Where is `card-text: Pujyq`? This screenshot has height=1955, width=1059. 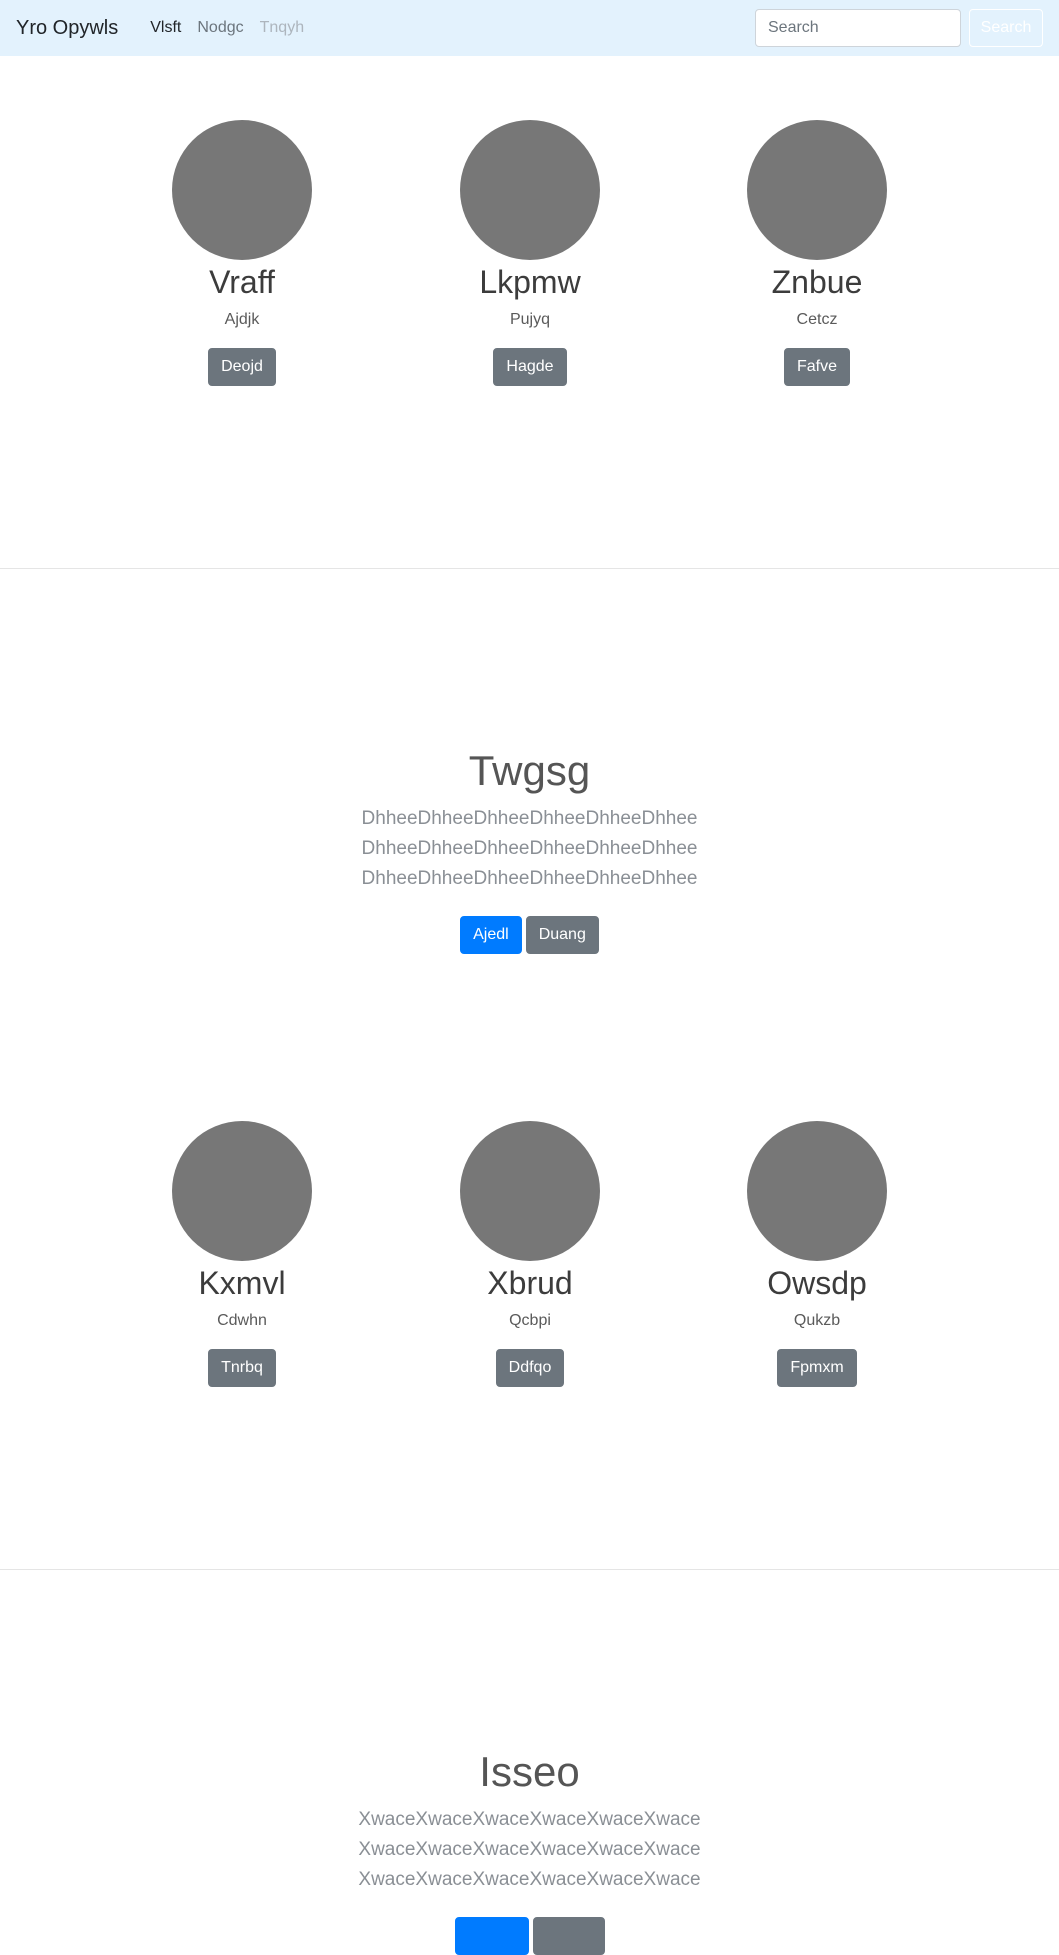
card-text: Pujyq is located at coordinates (530, 319).